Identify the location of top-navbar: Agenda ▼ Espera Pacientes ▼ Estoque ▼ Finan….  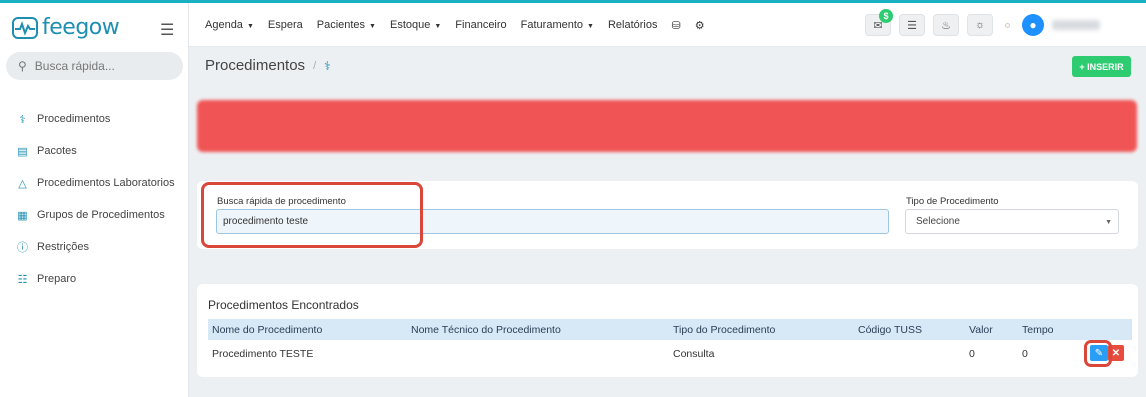
(667, 25).